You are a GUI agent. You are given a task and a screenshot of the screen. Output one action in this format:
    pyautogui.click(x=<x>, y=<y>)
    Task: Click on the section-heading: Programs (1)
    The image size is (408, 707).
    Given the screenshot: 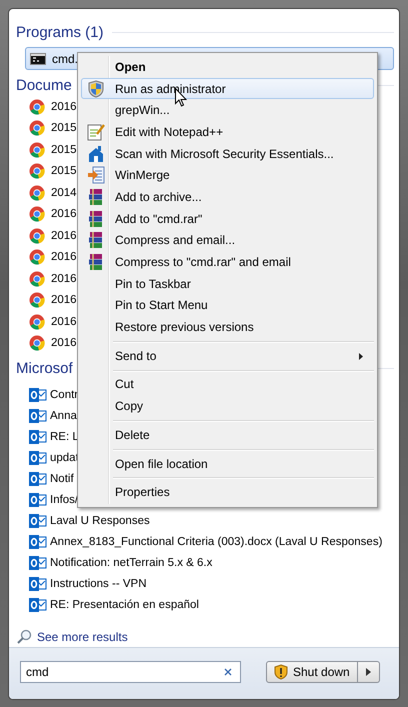 What is the action you would take?
    pyautogui.click(x=60, y=32)
    